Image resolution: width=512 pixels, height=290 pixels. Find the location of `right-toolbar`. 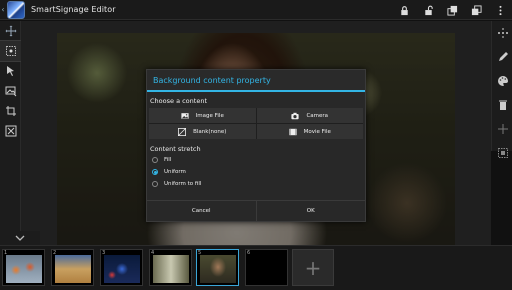

right-toolbar is located at coordinates (501, 89).